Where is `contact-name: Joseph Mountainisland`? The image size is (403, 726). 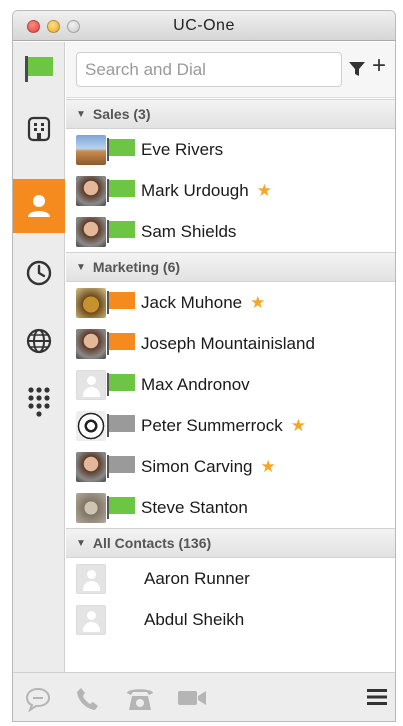 contact-name: Joseph Mountainisland is located at coordinates (228, 343).